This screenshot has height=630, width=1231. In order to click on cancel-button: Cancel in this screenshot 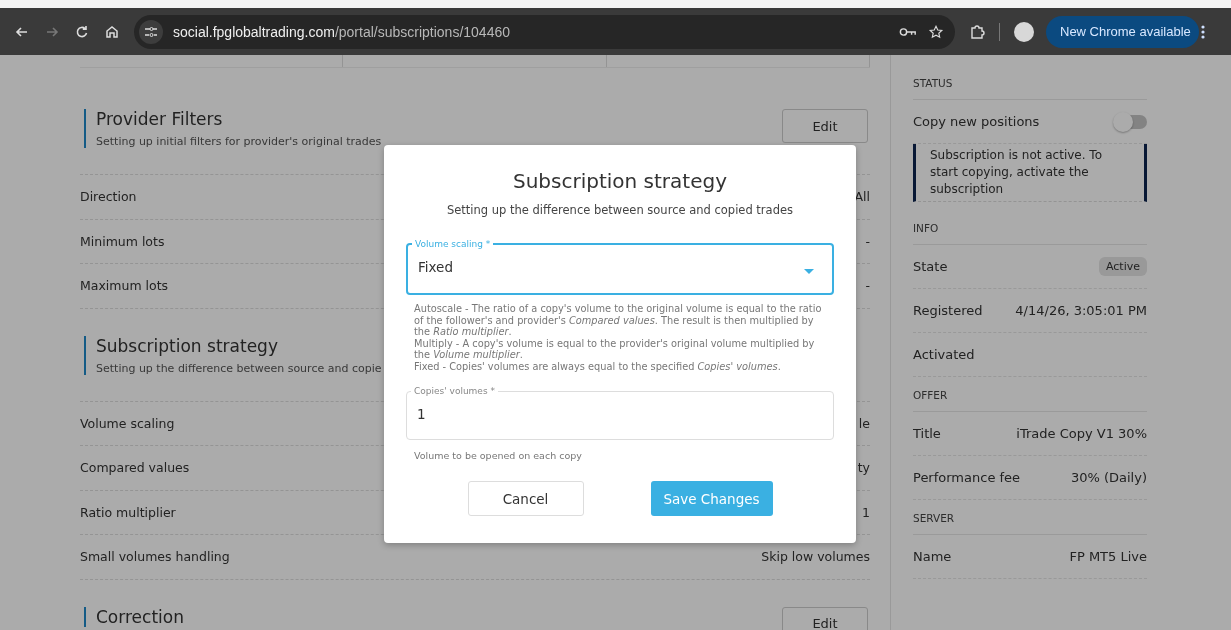, I will do `click(525, 498)`.